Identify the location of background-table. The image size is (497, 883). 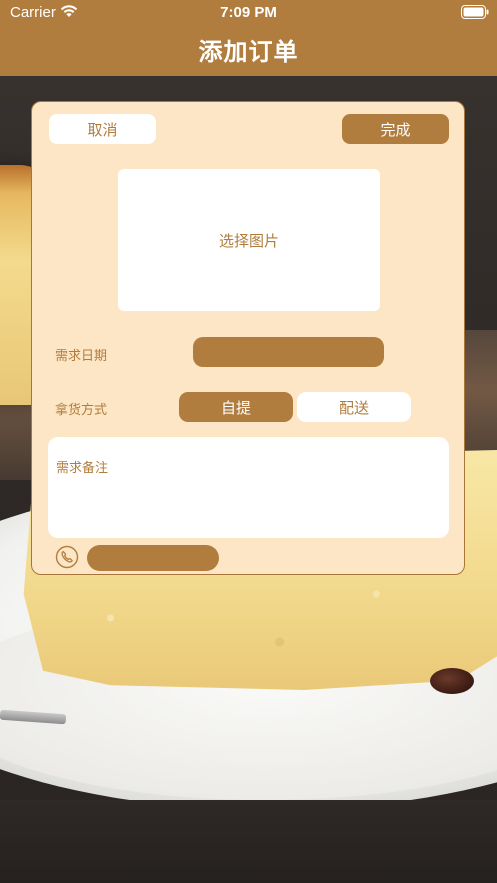
(248, 841).